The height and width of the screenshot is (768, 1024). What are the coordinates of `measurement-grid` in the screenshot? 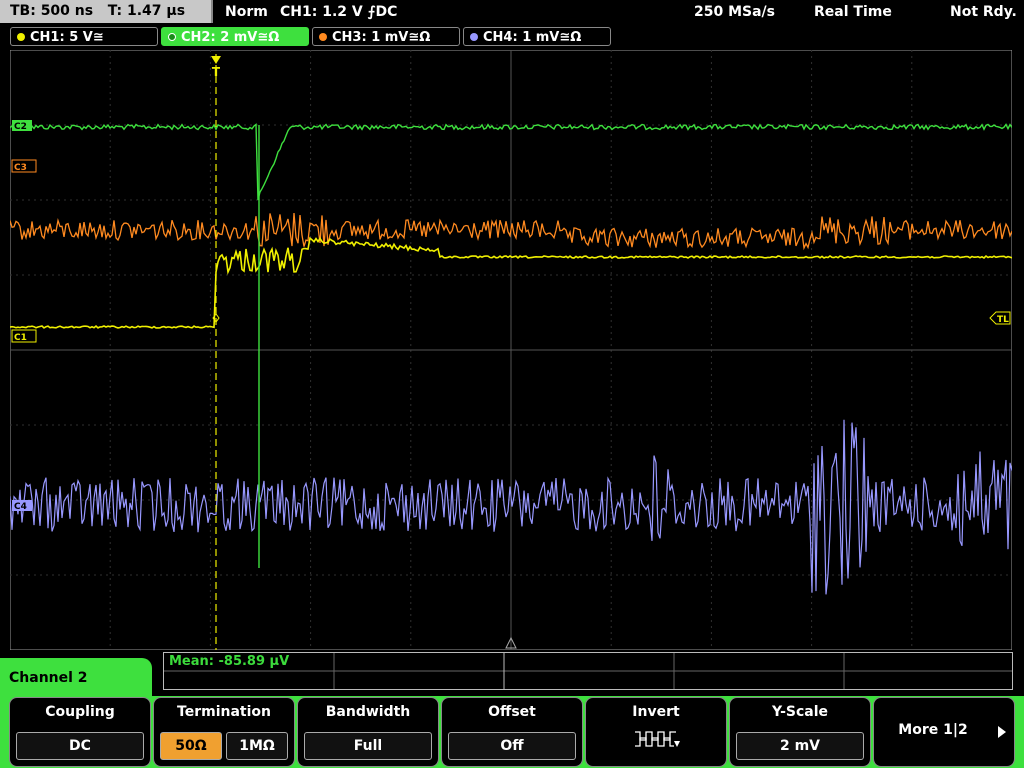 It's located at (588, 671).